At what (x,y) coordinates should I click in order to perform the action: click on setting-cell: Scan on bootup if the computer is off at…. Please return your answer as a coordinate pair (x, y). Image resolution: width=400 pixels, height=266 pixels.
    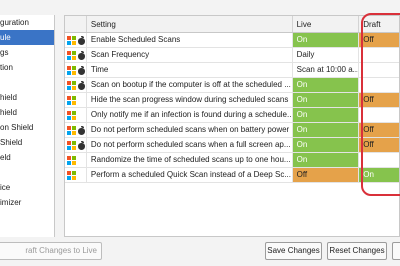
    Looking at the image, I should click on (190, 85).